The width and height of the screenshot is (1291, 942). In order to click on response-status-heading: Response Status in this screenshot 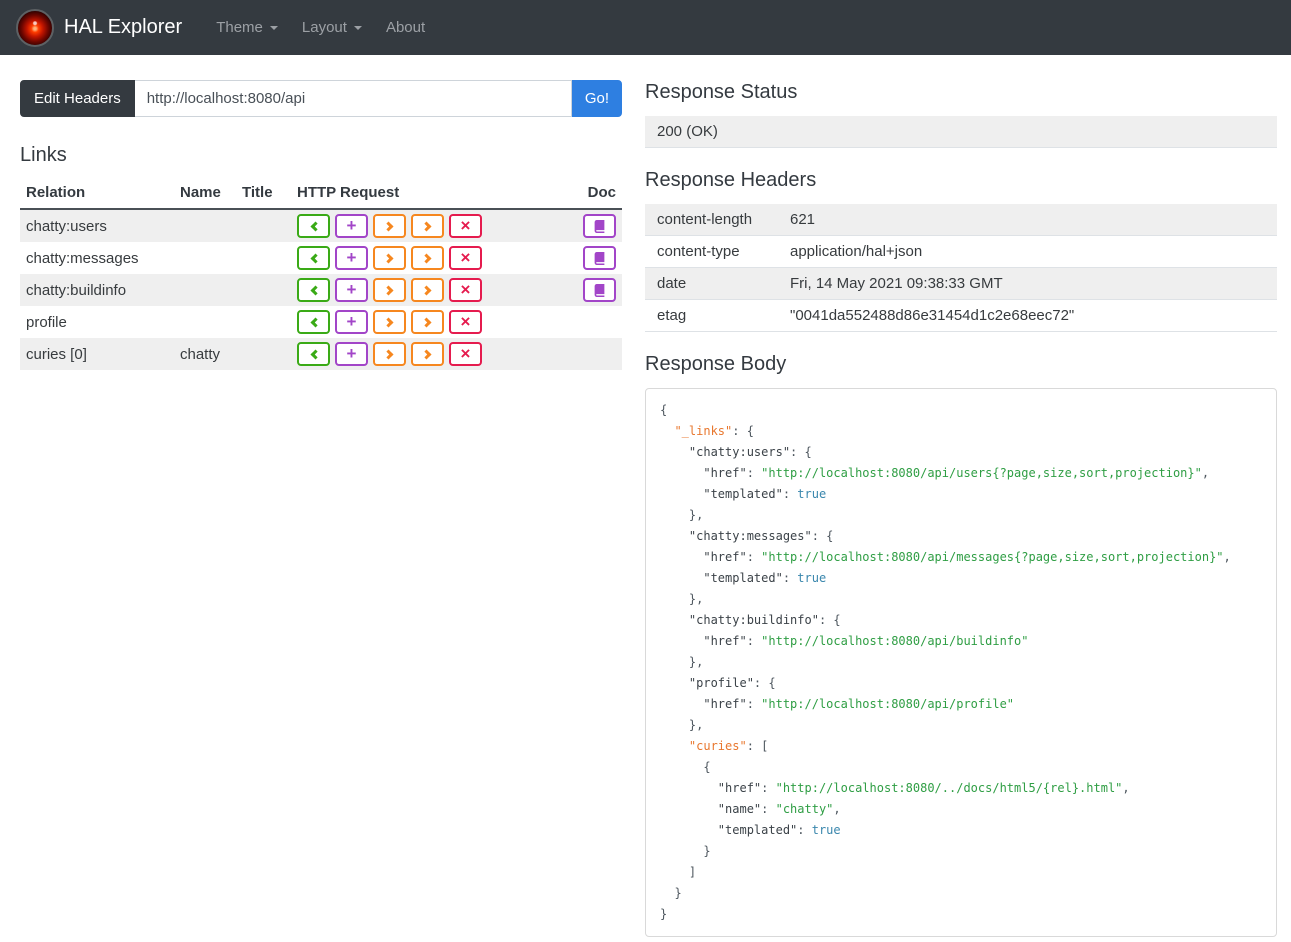, I will do `click(721, 92)`.